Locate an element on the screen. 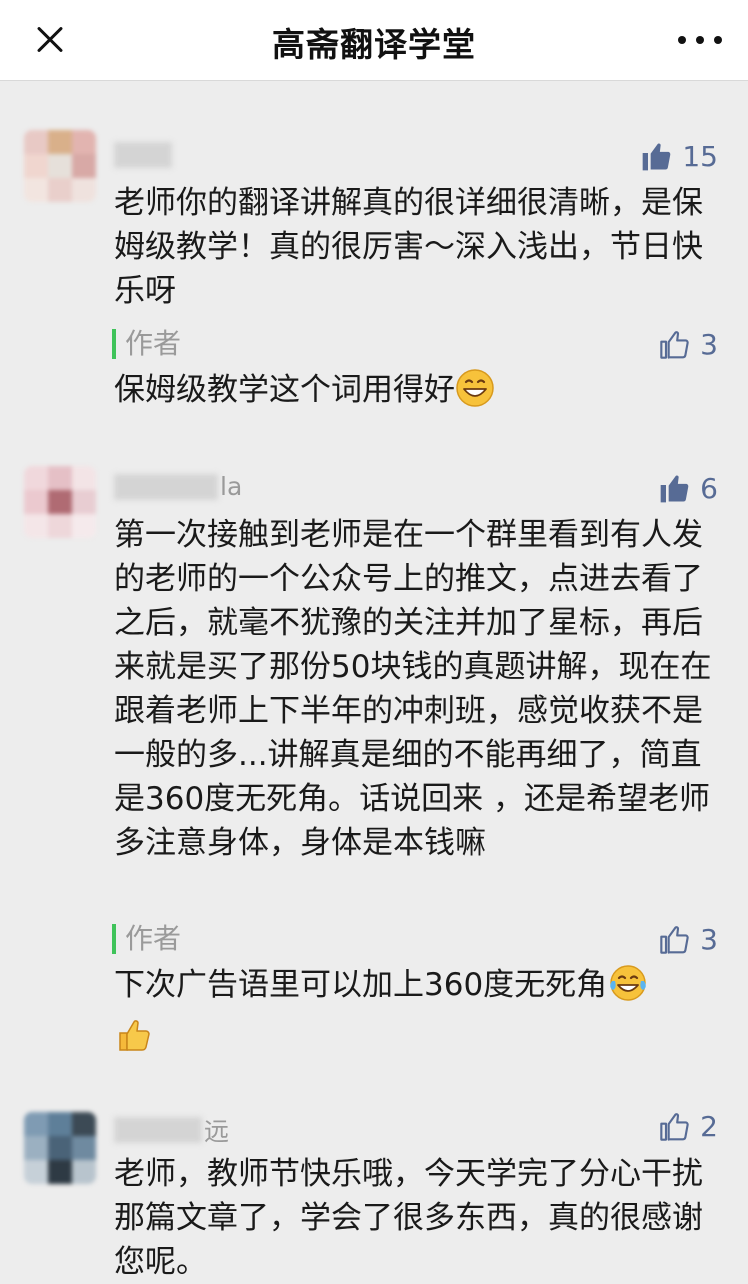  reply-text: 下次广告语里可以加上360度无死角 is located at coordinates (419, 1015).